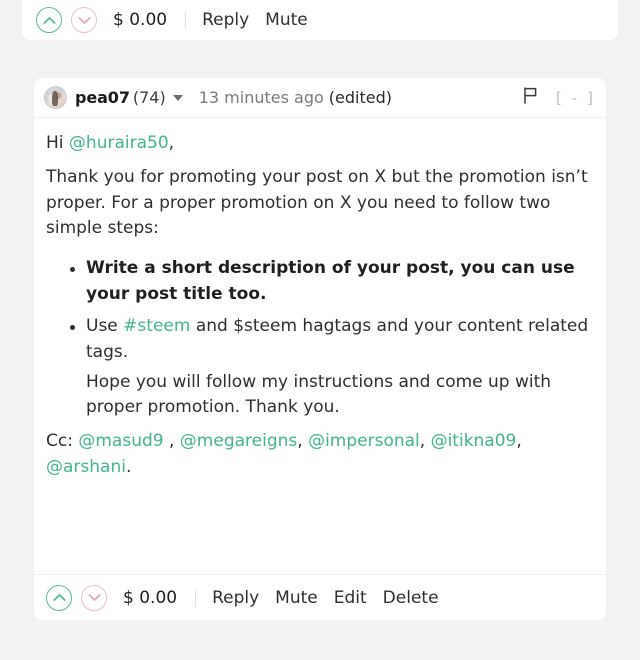 This screenshot has height=660, width=640. Describe the element at coordinates (574, 98) in the screenshot. I see `collapse-toggle: [ - ]` at that location.